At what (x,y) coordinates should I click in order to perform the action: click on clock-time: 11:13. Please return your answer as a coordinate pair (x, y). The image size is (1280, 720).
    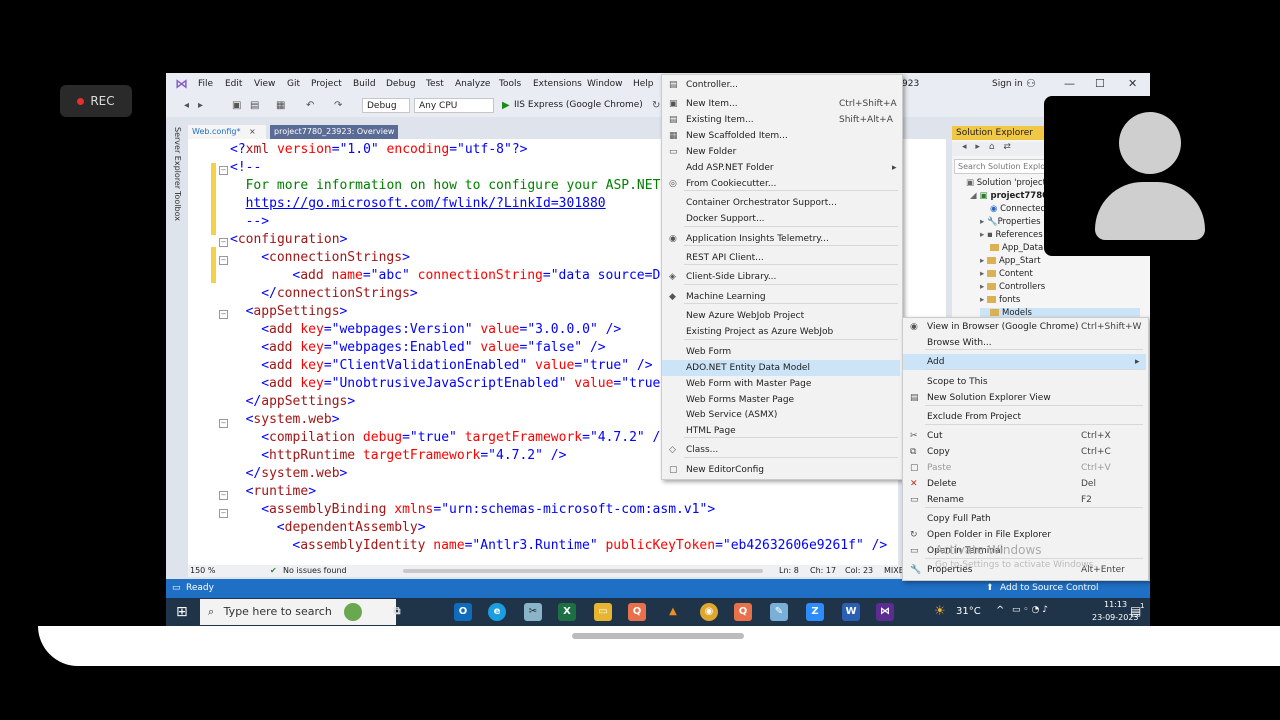
    Looking at the image, I should click on (1115, 604).